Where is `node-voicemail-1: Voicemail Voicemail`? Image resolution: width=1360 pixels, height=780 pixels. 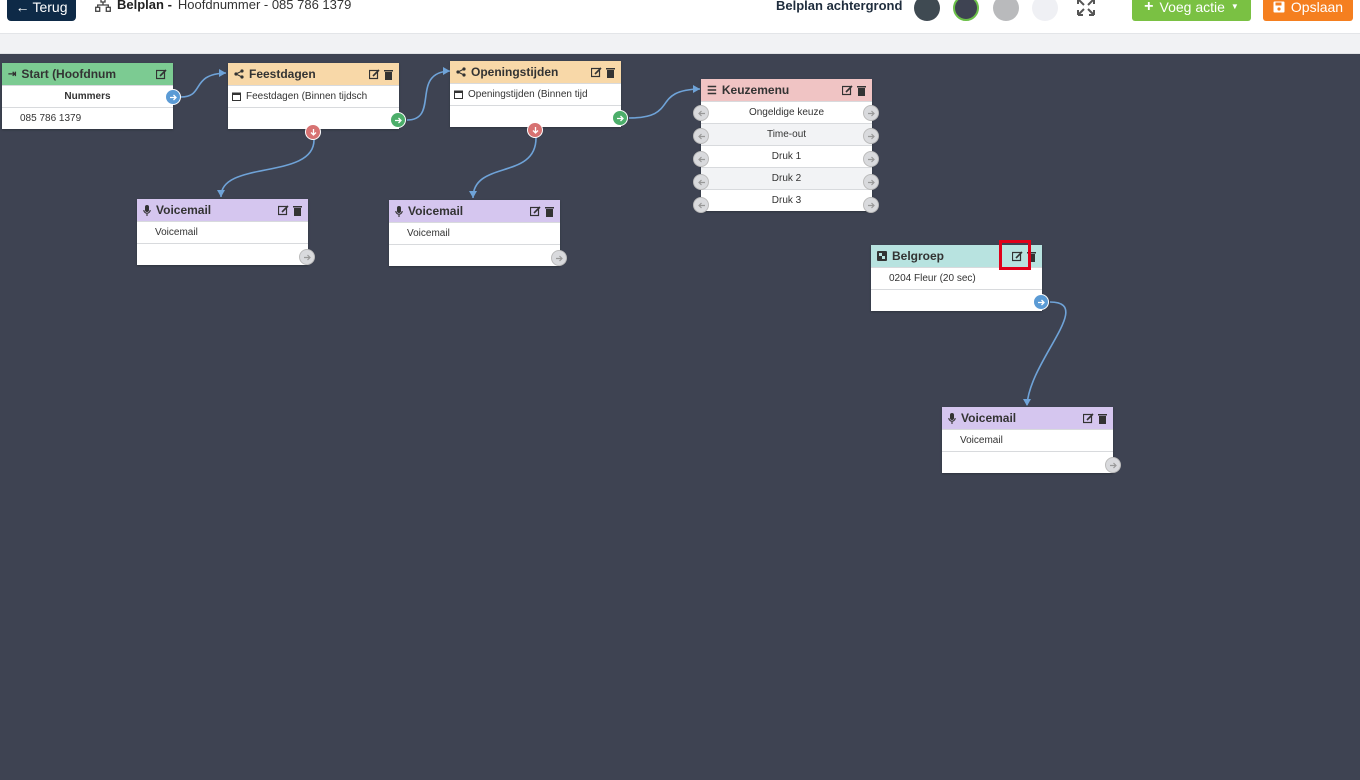 node-voicemail-1: Voicemail Voicemail is located at coordinates (222, 232).